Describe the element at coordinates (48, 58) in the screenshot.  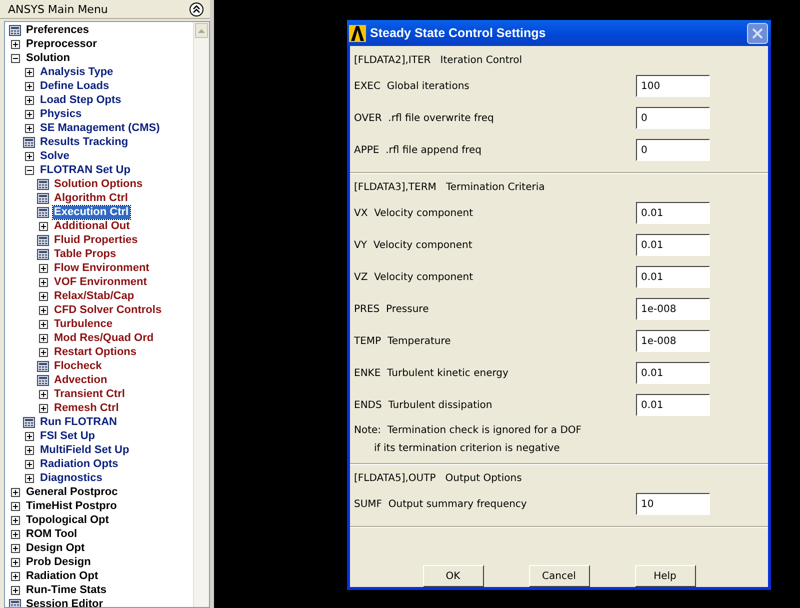
I see `menu-item: Solution` at that location.